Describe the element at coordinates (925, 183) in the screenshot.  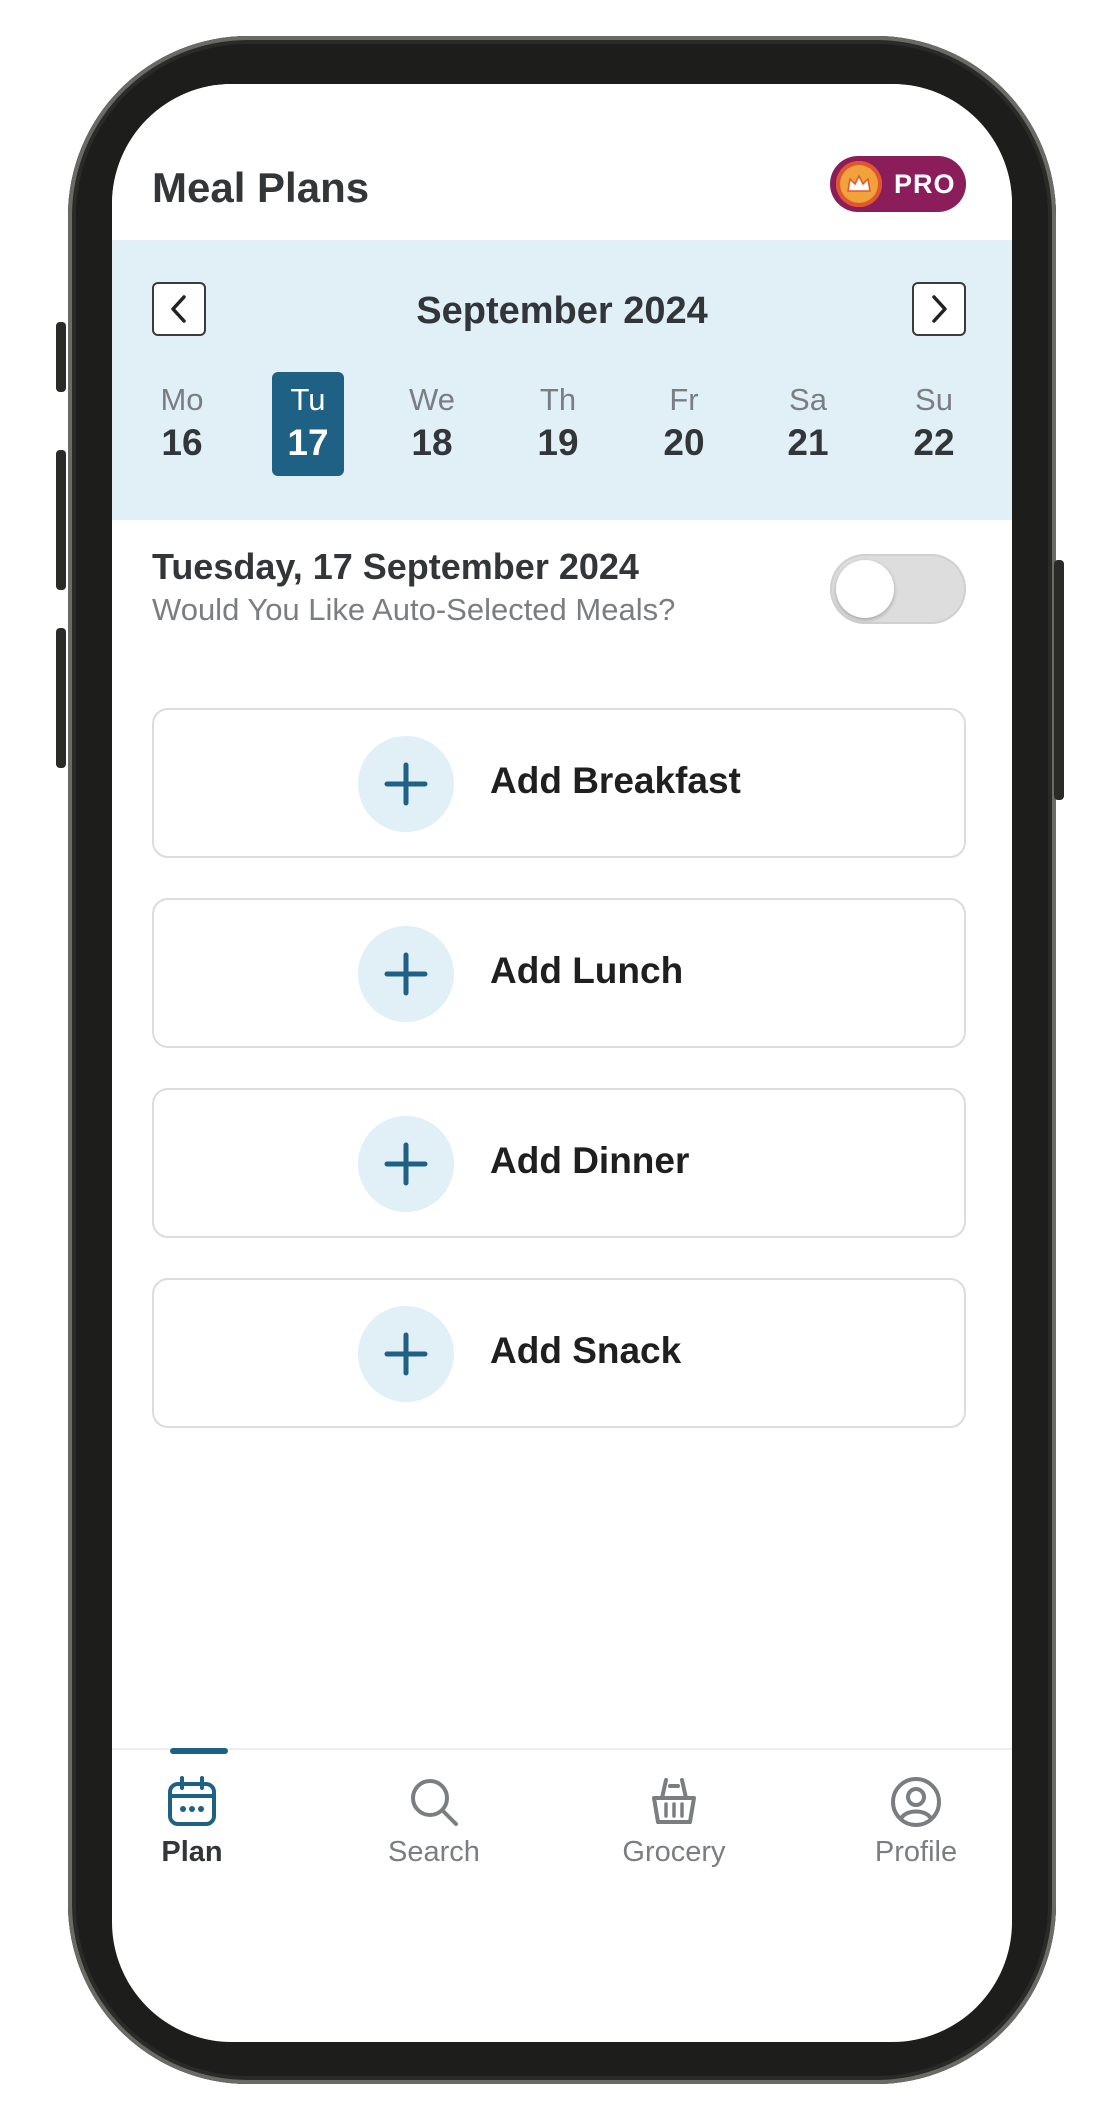
I see `pro-label: PRO` at that location.